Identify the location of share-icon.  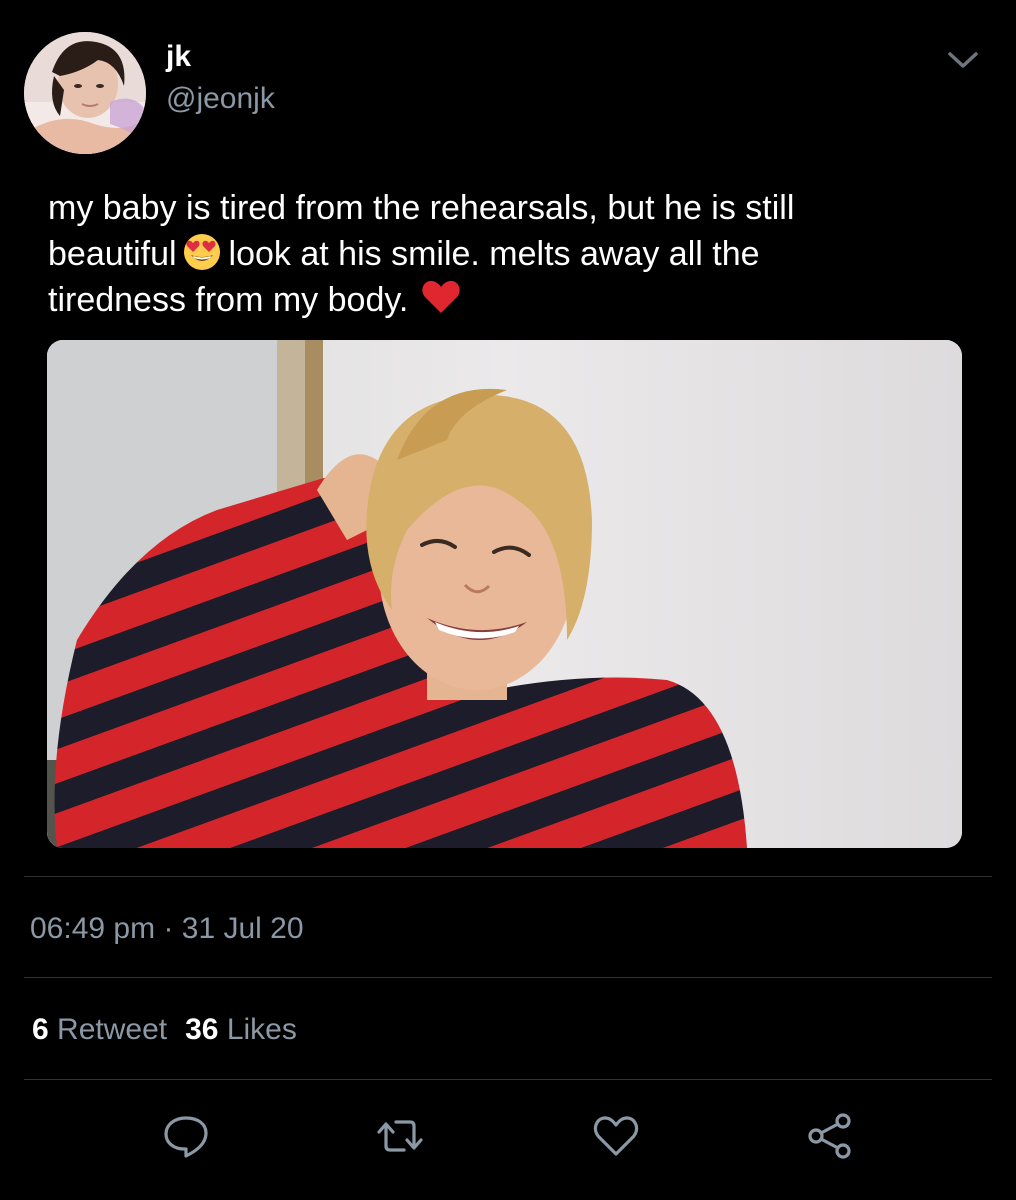
(829, 1136).